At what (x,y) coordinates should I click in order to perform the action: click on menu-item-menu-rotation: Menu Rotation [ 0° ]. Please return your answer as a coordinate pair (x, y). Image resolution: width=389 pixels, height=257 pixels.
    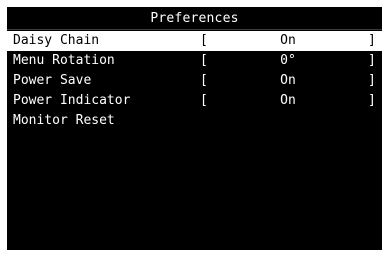
    Looking at the image, I should click on (194, 61).